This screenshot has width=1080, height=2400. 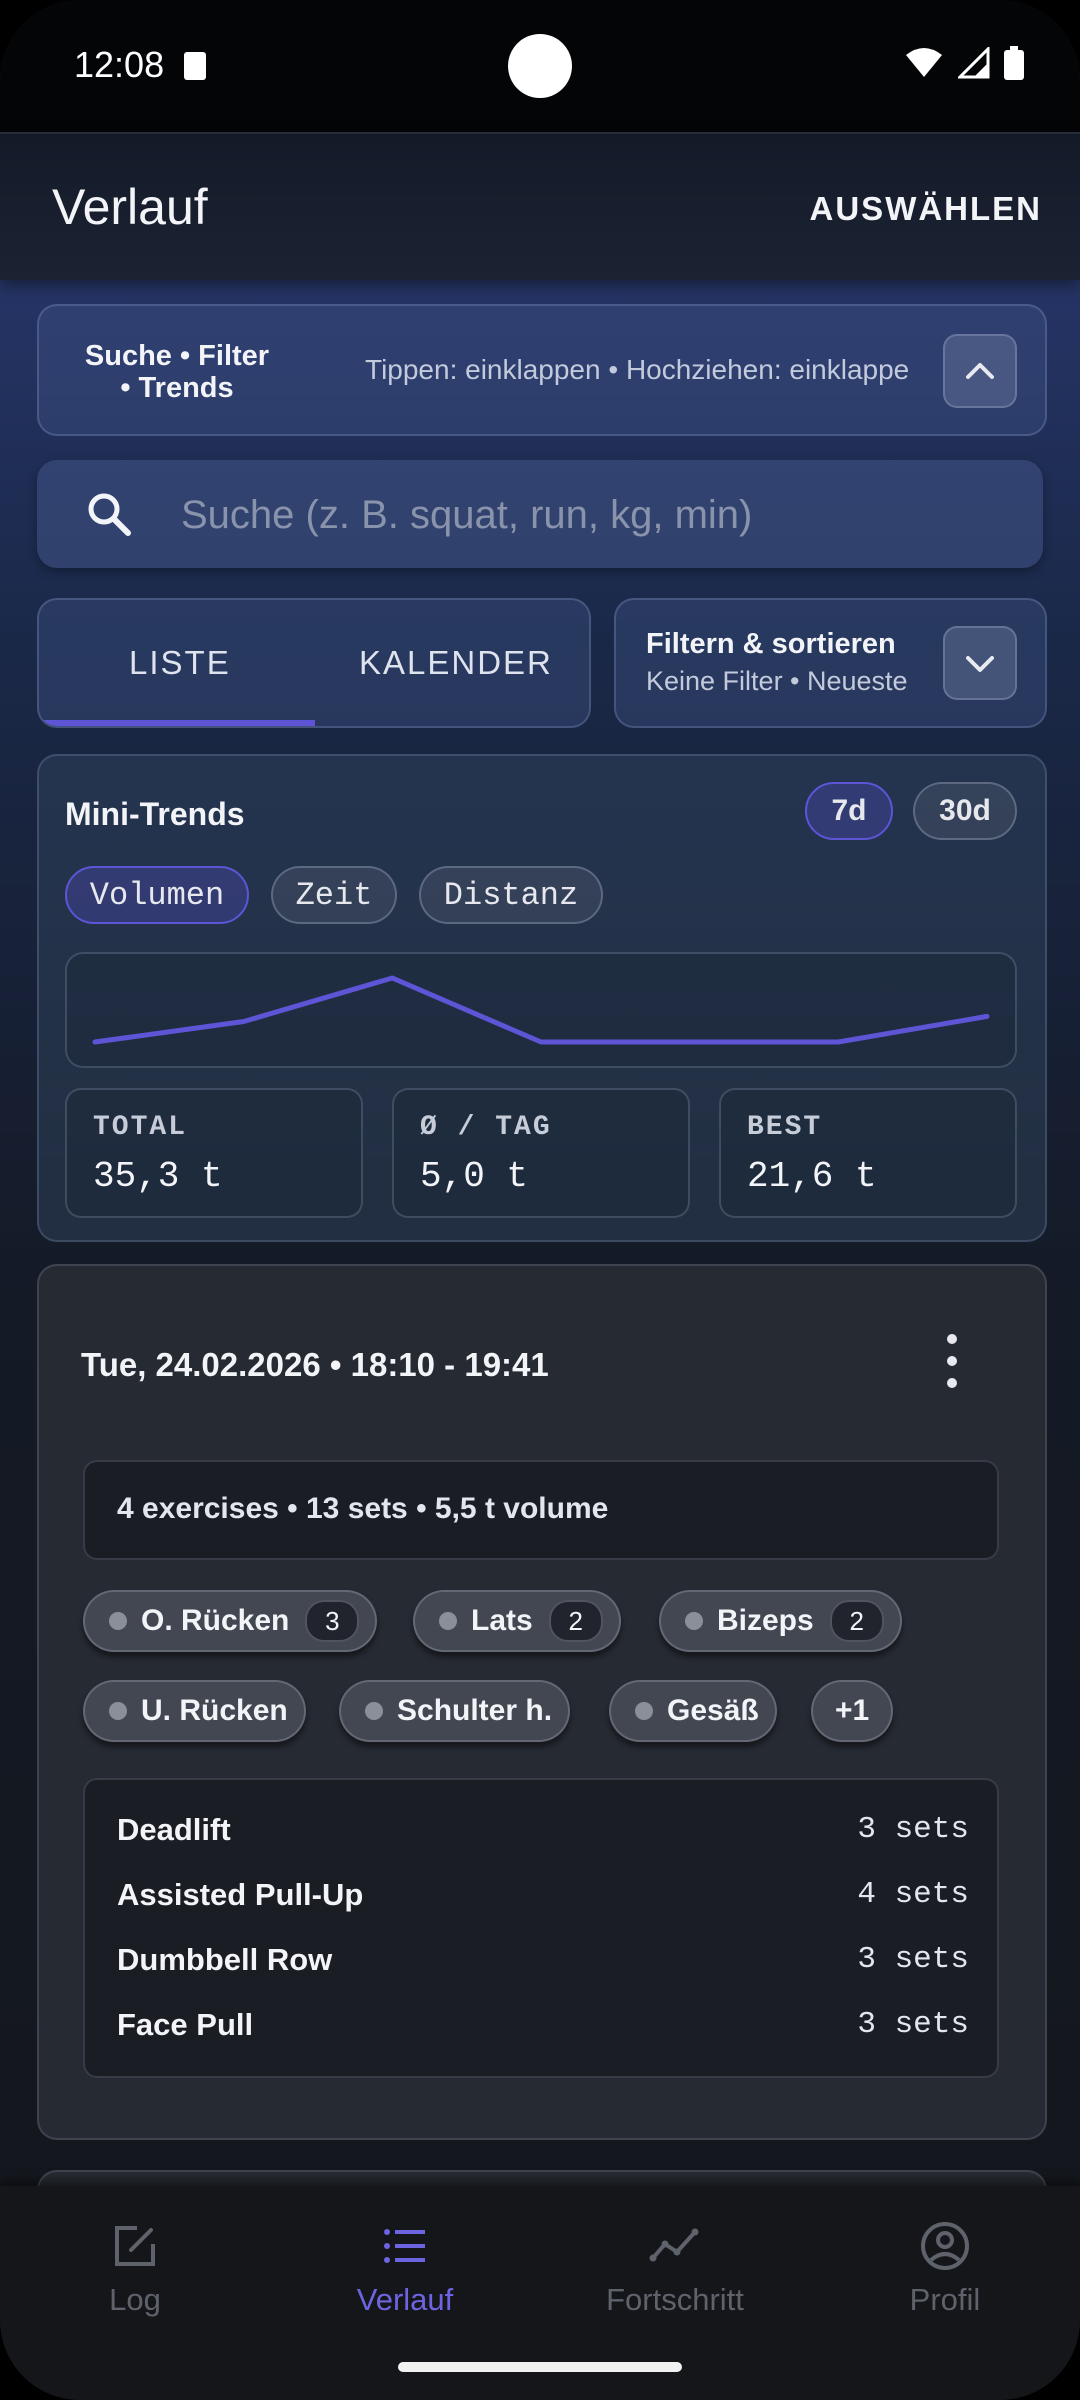 I want to click on muscle-name: U. Rücken, so click(x=214, y=1710).